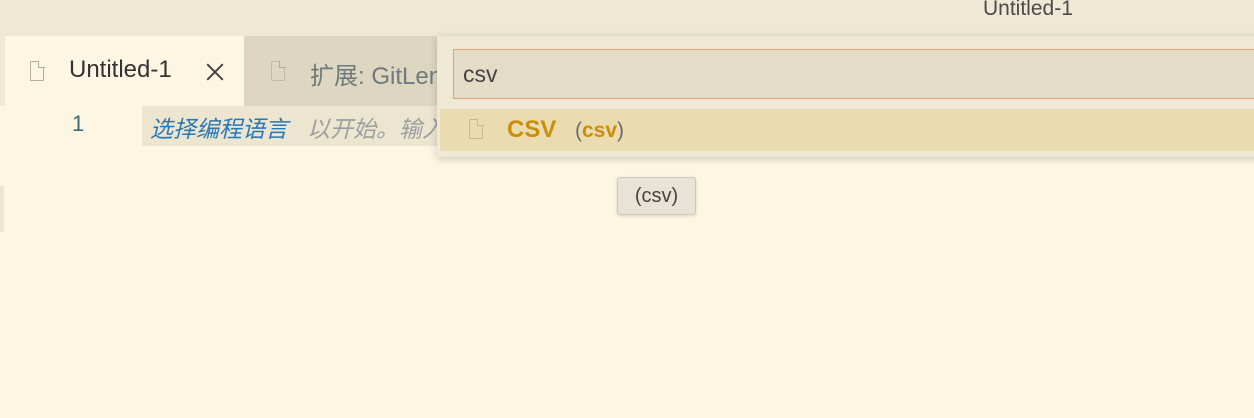 The image size is (1254, 418). Describe the element at coordinates (78, 123) in the screenshot. I see `line-number: 1` at that location.